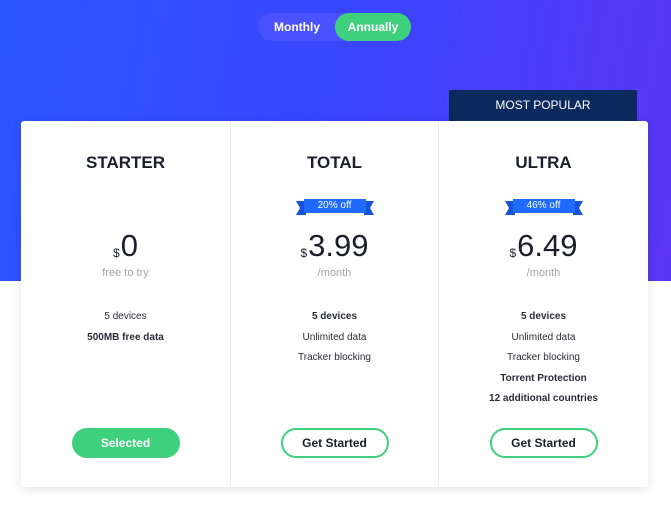  Describe the element at coordinates (334, 162) in the screenshot. I see `plan-name: TOTAL` at that location.